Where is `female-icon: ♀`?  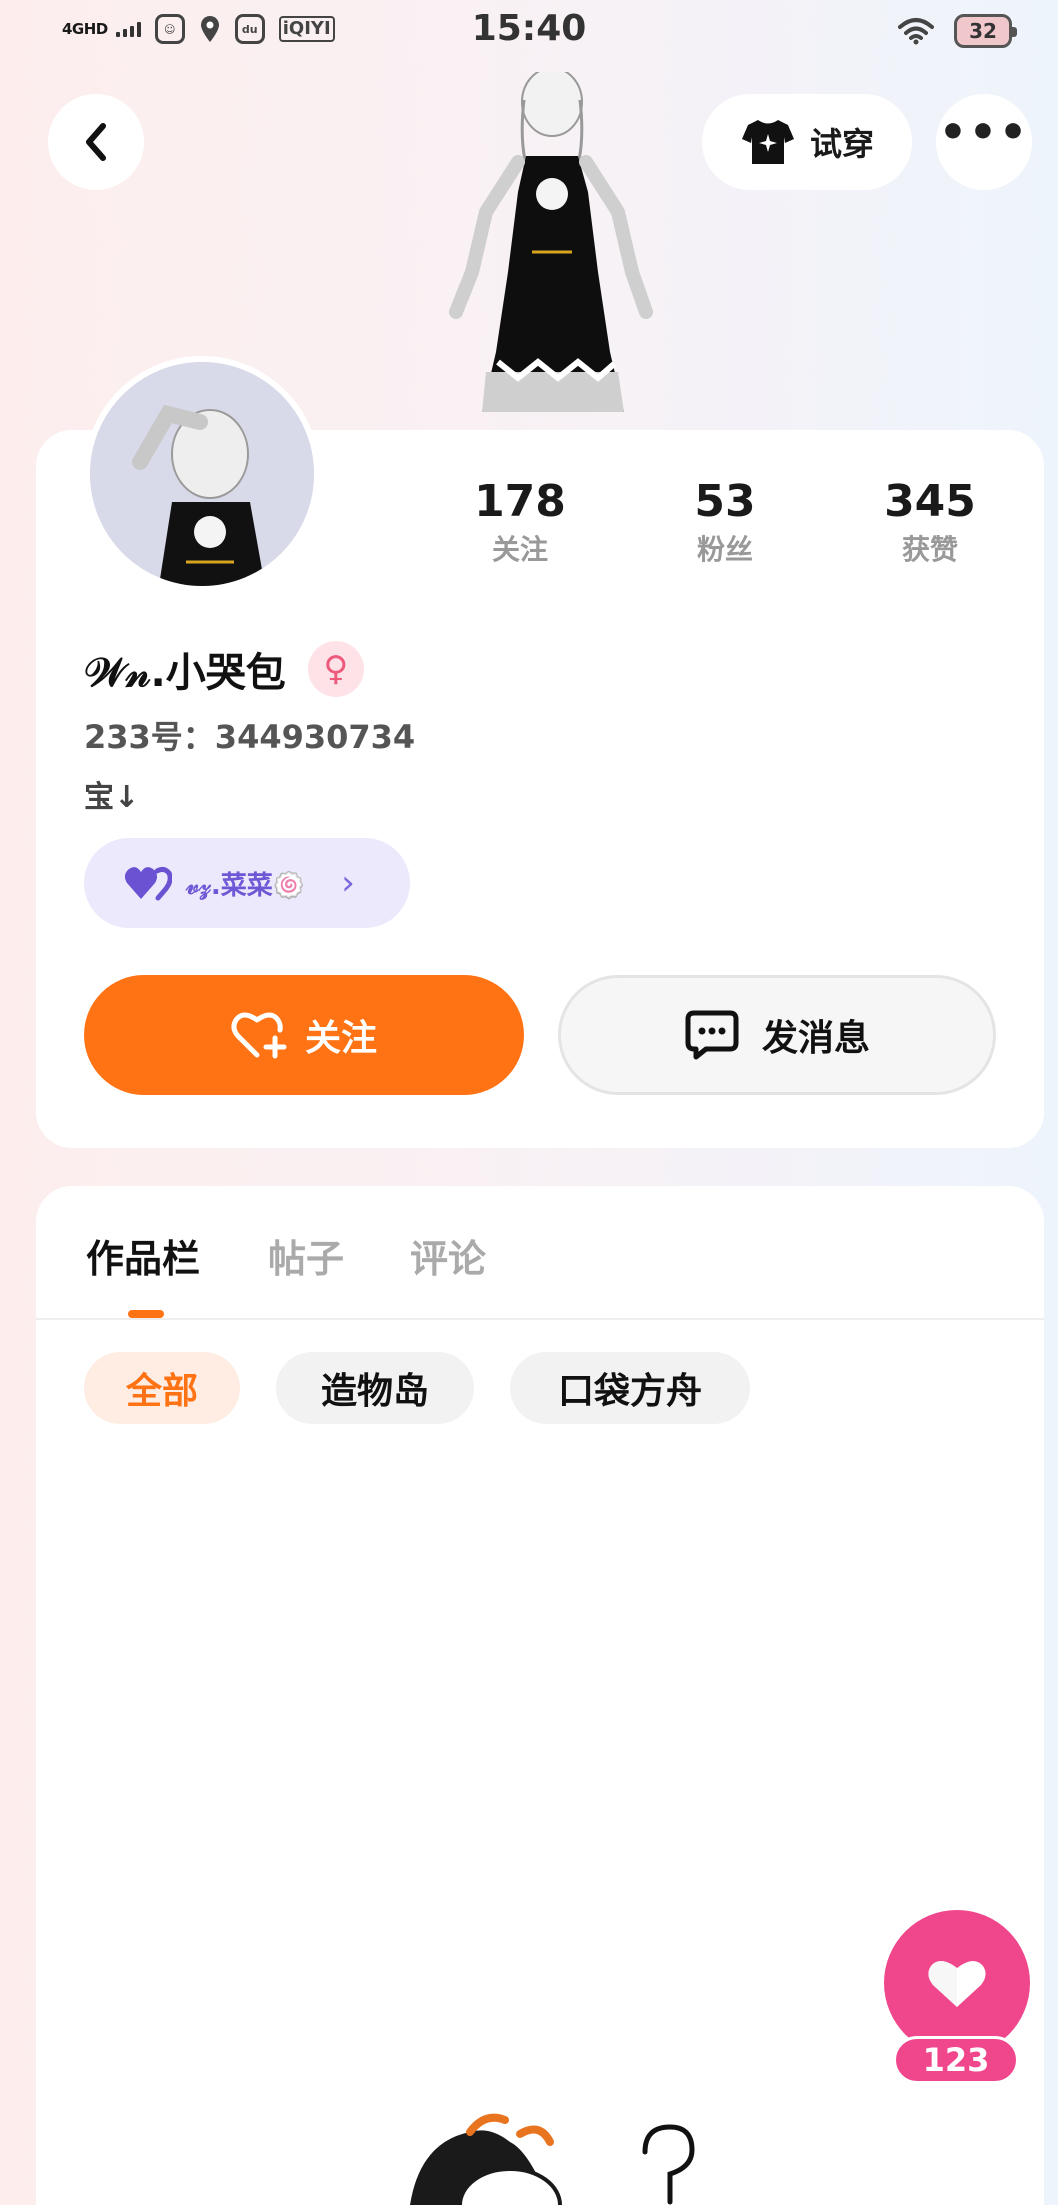 female-icon: ♀ is located at coordinates (335, 669).